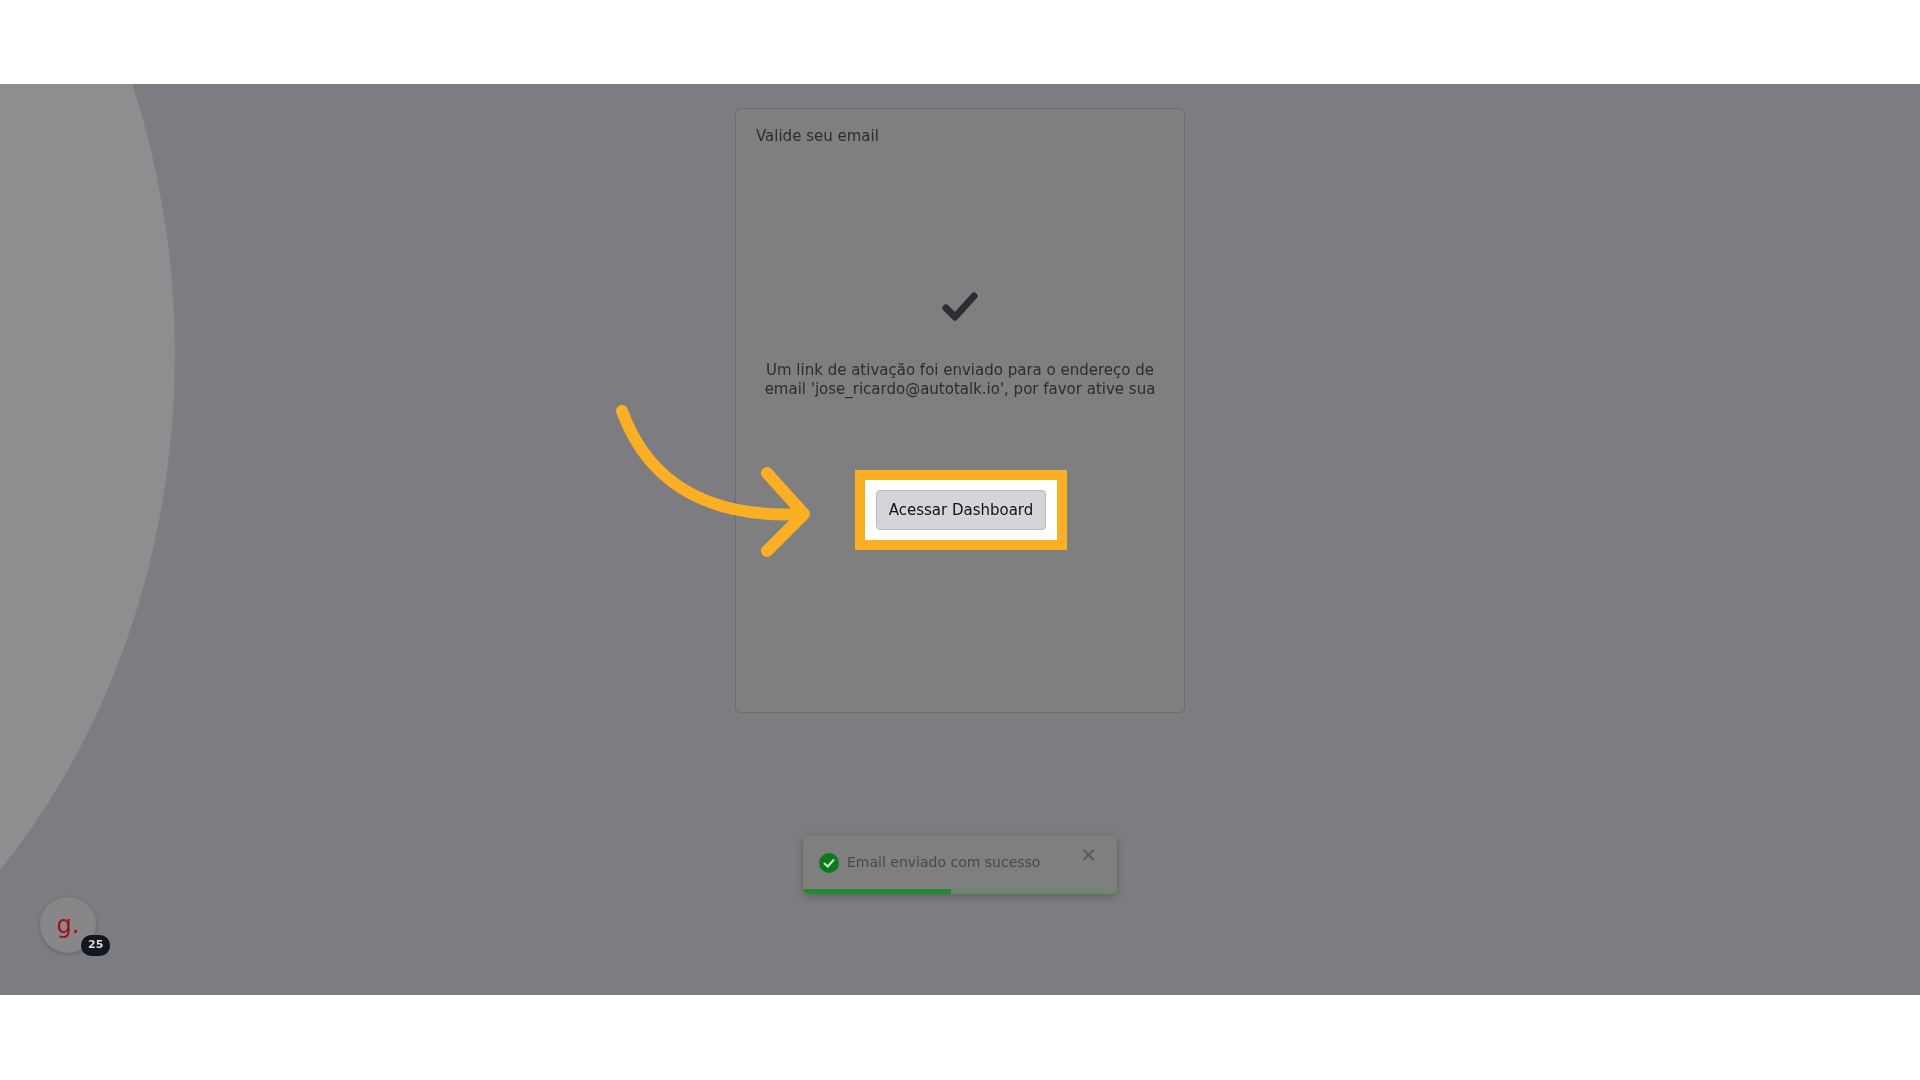  I want to click on count-badge: 25, so click(96, 945).